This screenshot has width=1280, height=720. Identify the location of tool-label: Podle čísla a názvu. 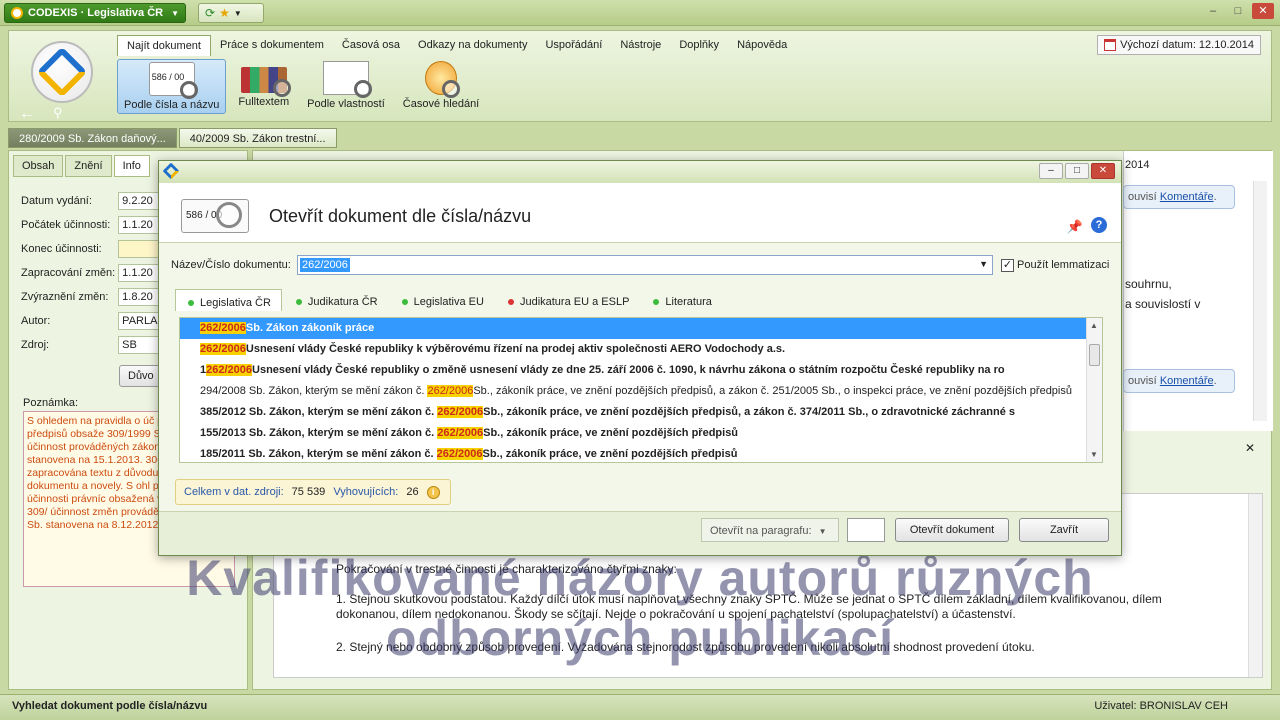
(172, 105).